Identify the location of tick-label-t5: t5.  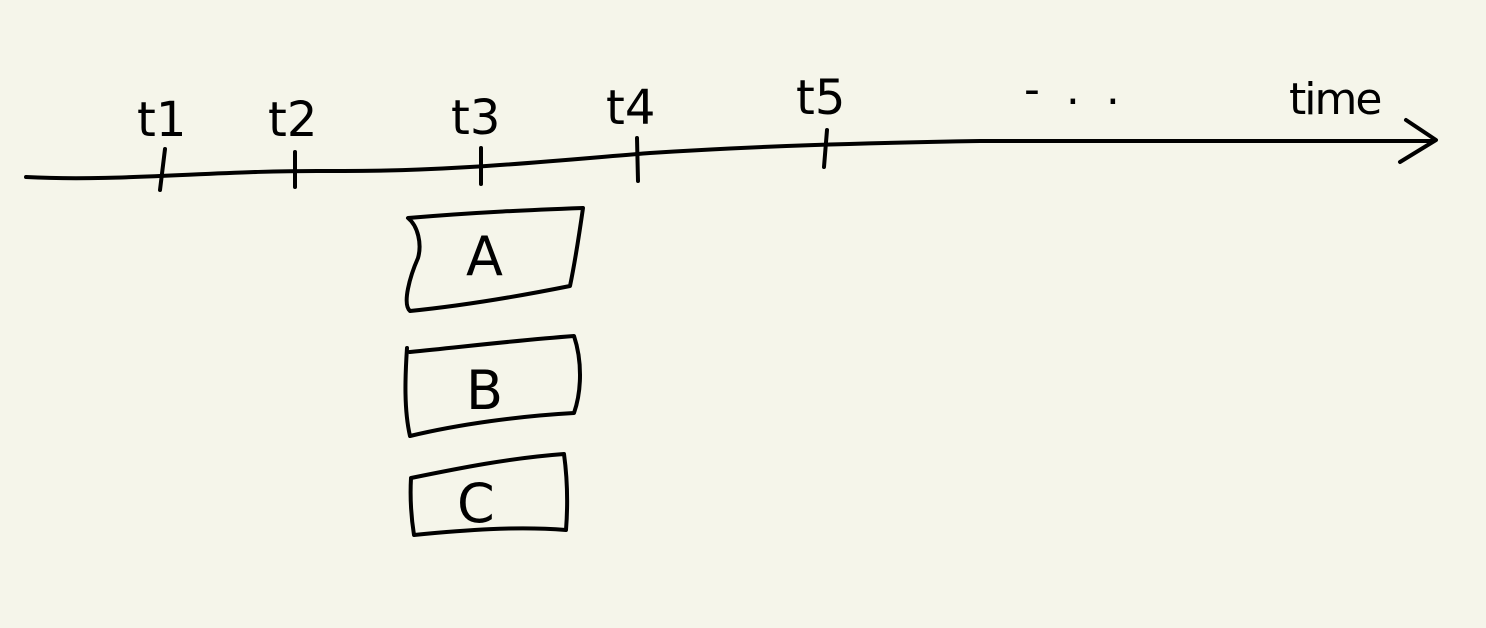
(820, 98).